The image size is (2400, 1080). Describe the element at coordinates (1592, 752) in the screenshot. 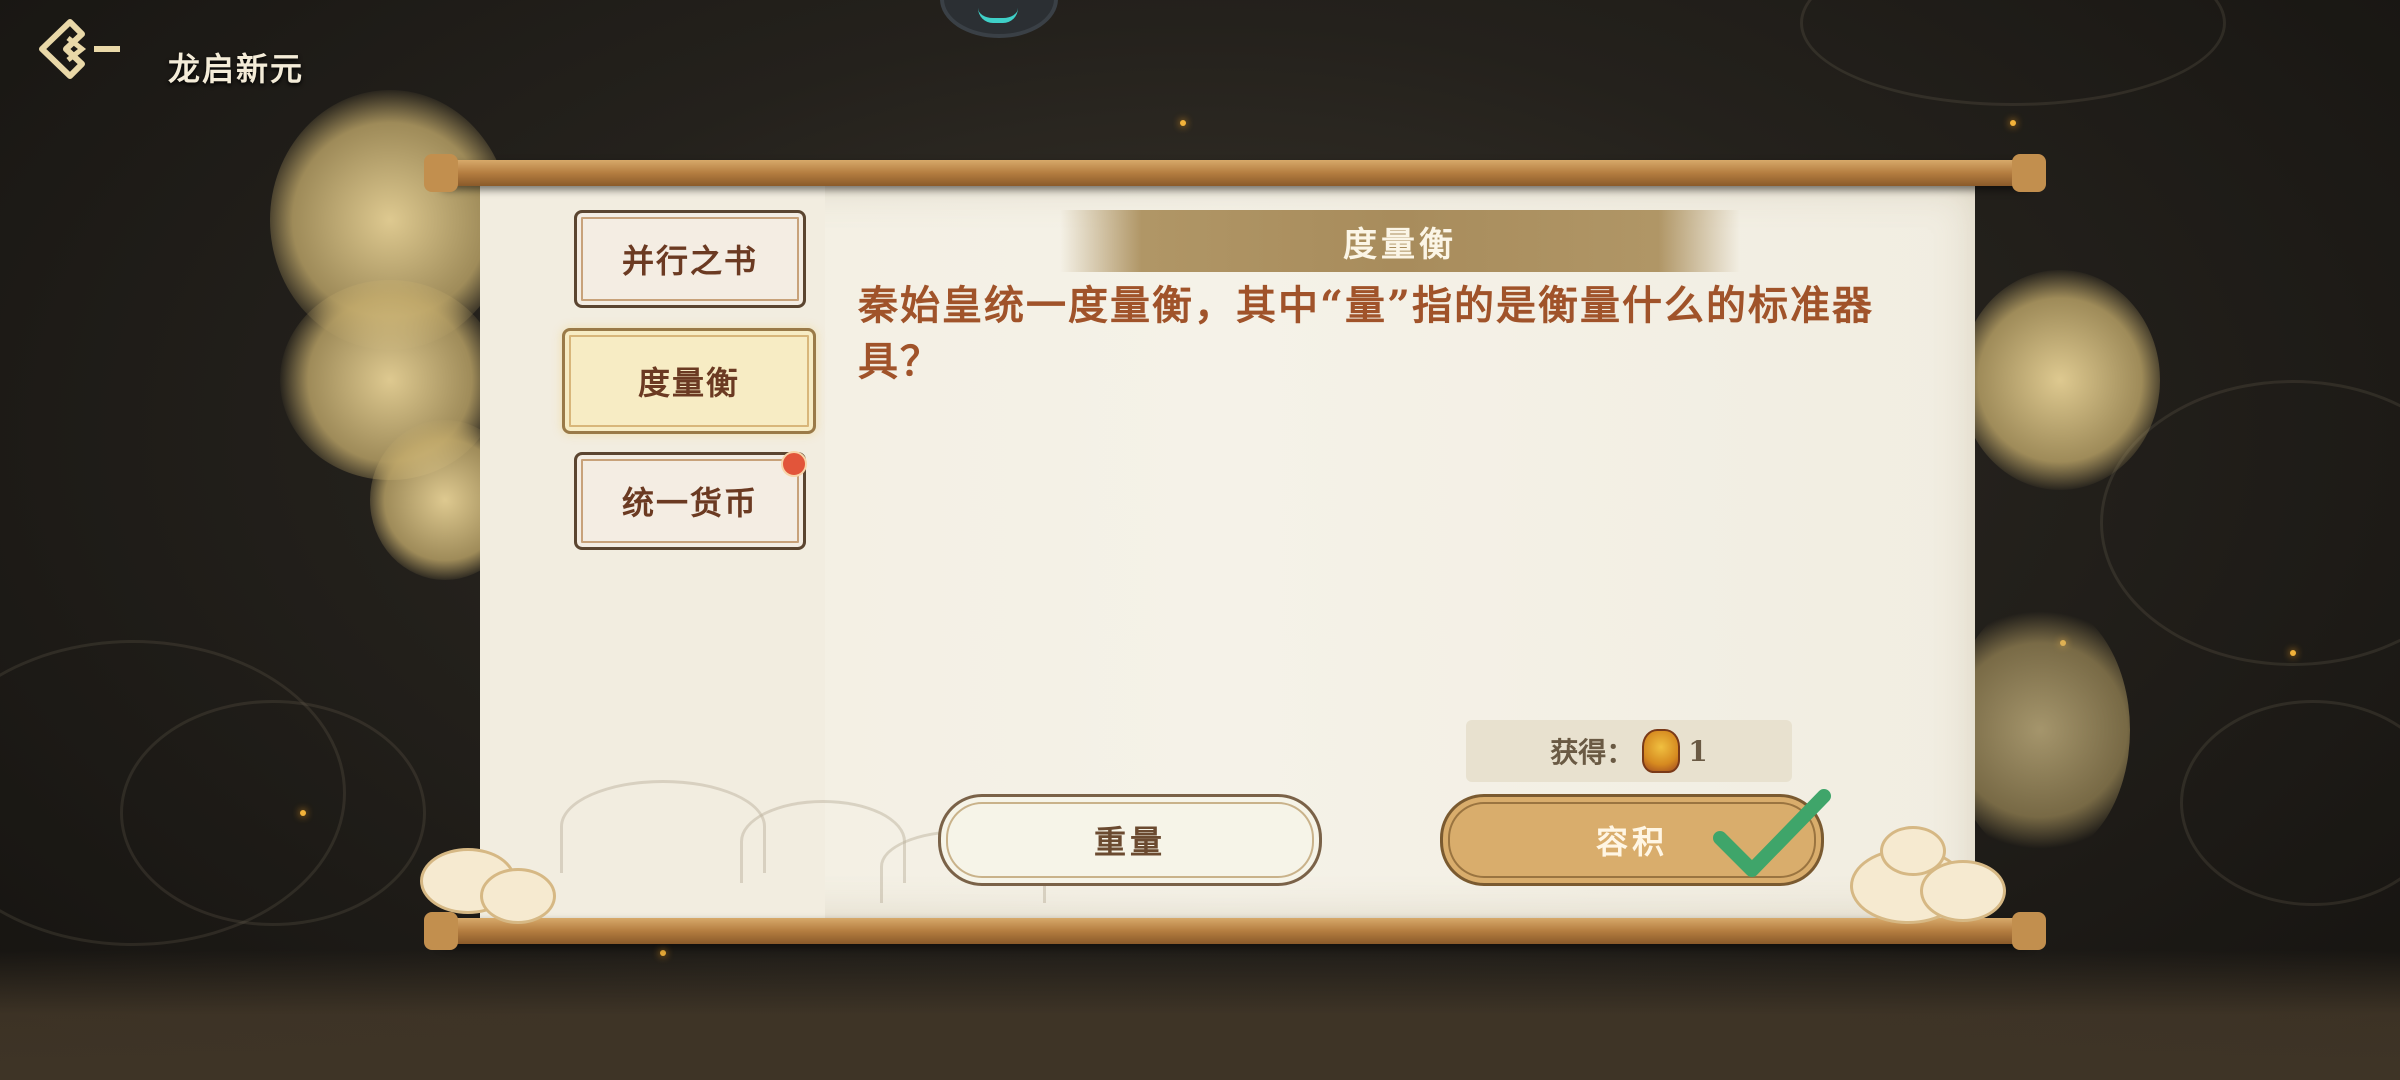

I see `reward-label: 获得：` at that location.